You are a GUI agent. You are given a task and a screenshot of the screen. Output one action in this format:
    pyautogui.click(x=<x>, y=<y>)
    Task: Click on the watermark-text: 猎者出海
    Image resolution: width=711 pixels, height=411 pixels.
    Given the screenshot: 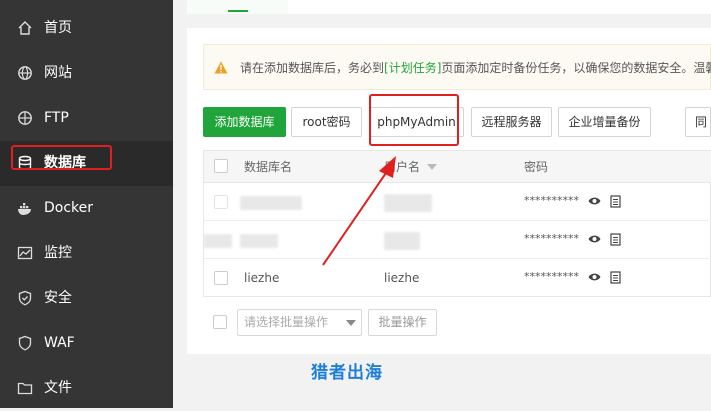 What is the action you would take?
    pyautogui.click(x=347, y=373)
    